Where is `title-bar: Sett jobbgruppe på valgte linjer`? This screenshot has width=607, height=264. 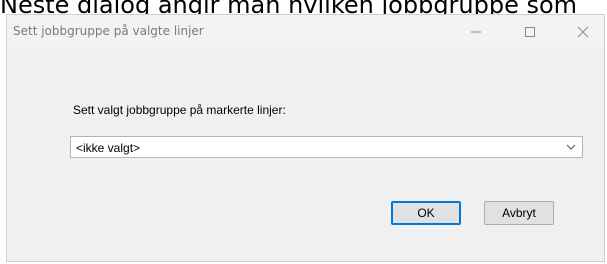
title-bar: Sett jobbgruppe på valgte linjer is located at coordinates (305, 31).